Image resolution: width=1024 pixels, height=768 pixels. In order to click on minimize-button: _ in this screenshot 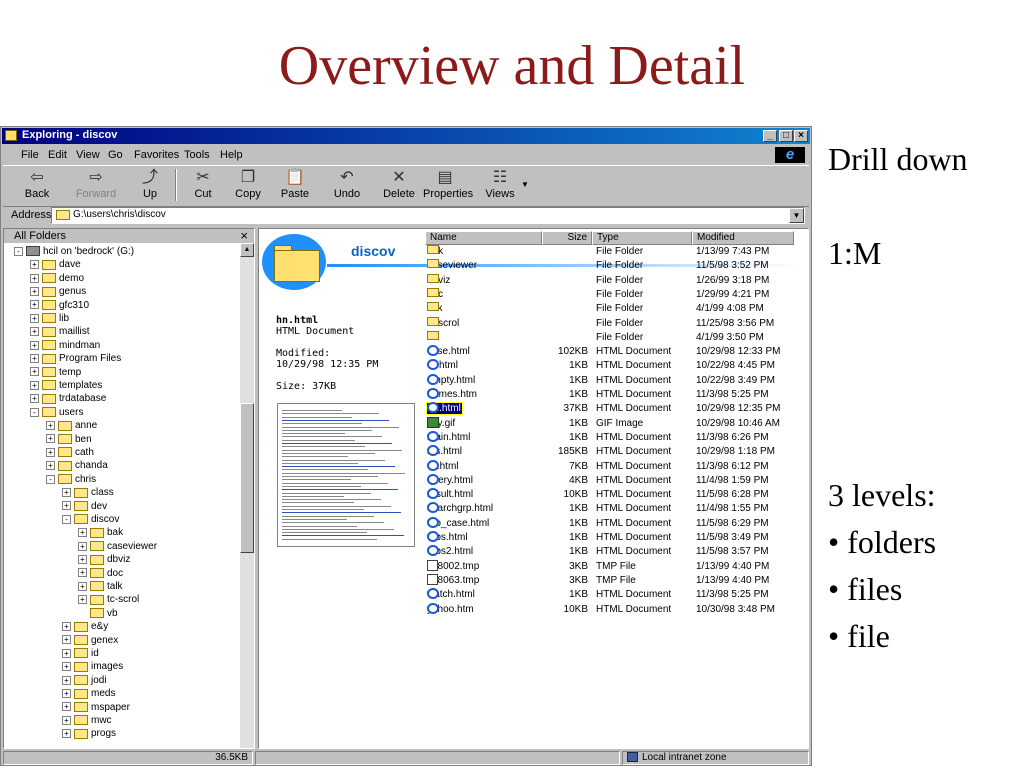, I will do `click(770, 136)`.